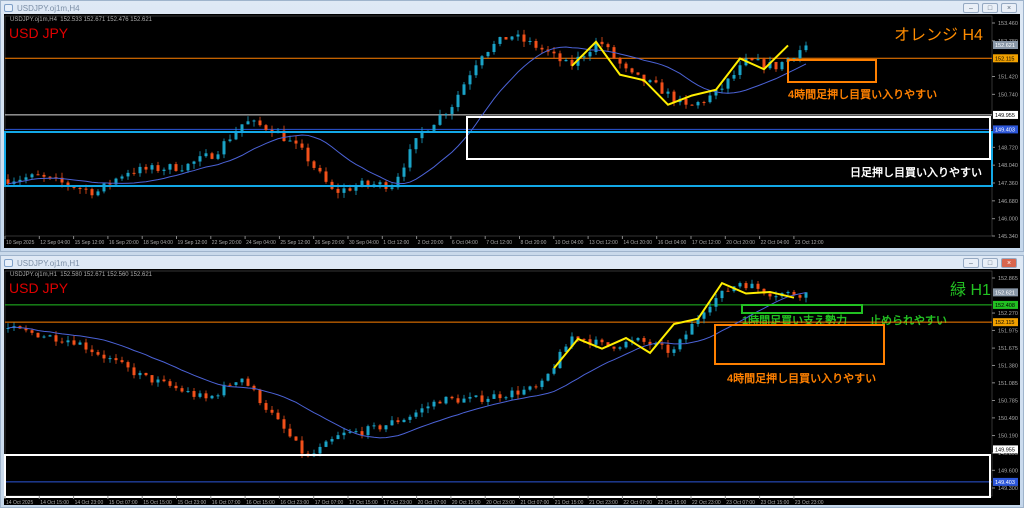  Describe the element at coordinates (569, 503) in the screenshot. I see `h1-time-label: 21 Oct 15:00` at that location.